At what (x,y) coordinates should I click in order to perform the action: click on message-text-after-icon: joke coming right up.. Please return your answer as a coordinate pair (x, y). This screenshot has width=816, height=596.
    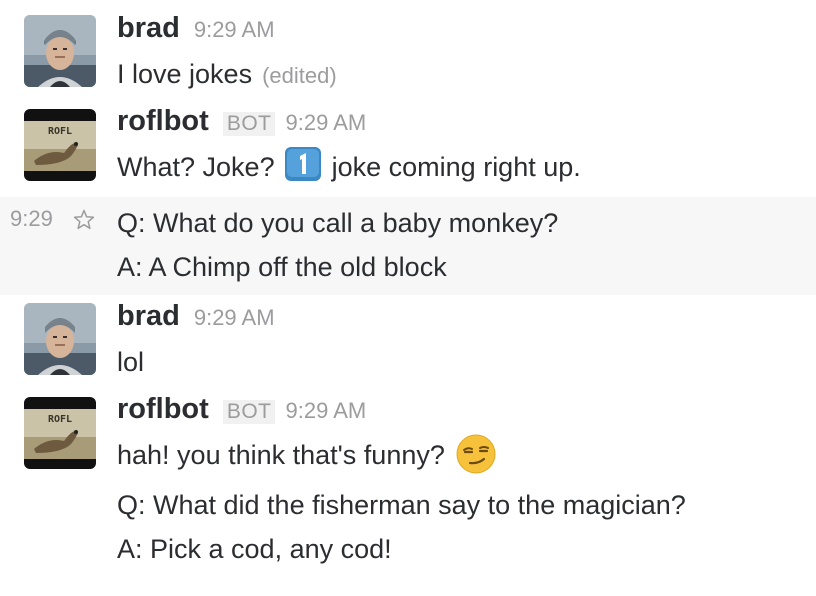
    Looking at the image, I should click on (456, 167).